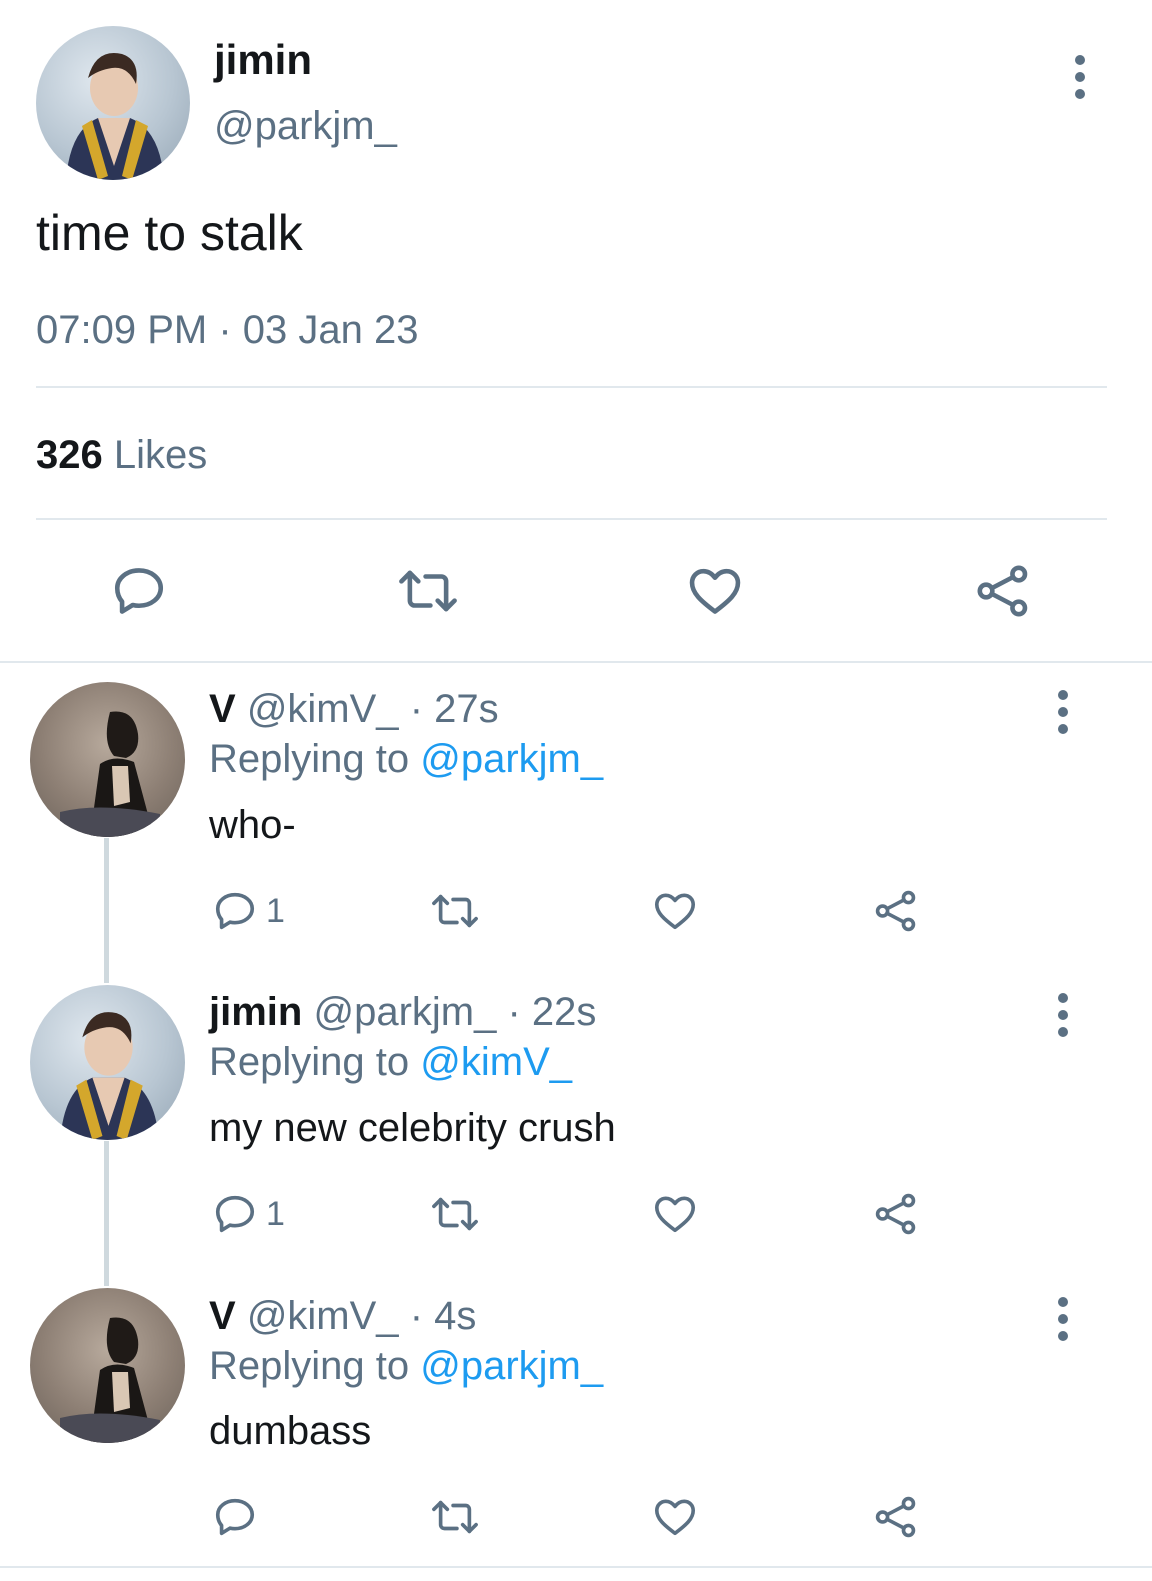 The height and width of the screenshot is (1581, 1152). Describe the element at coordinates (252, 825) in the screenshot. I see `reply-text: who-` at that location.